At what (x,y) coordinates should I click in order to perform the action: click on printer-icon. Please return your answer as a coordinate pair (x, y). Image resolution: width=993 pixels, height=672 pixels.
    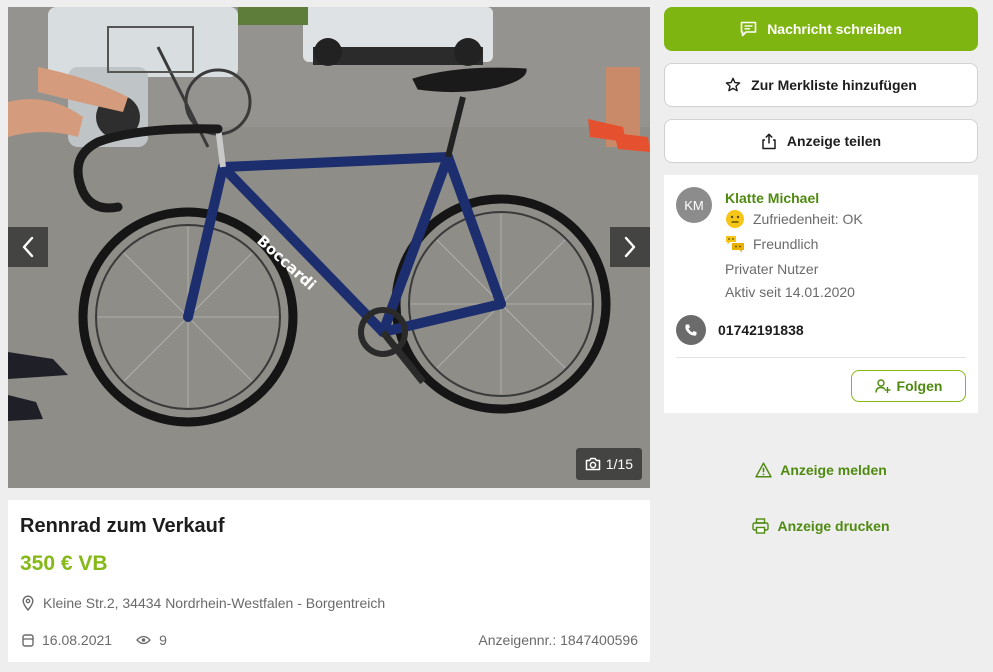
    Looking at the image, I should click on (761, 526).